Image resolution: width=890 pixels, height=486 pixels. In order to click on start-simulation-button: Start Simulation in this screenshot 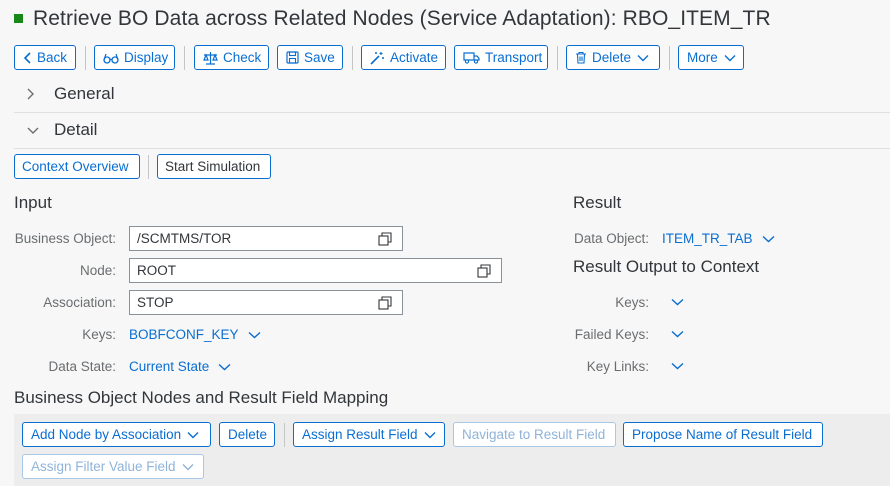, I will do `click(214, 166)`.